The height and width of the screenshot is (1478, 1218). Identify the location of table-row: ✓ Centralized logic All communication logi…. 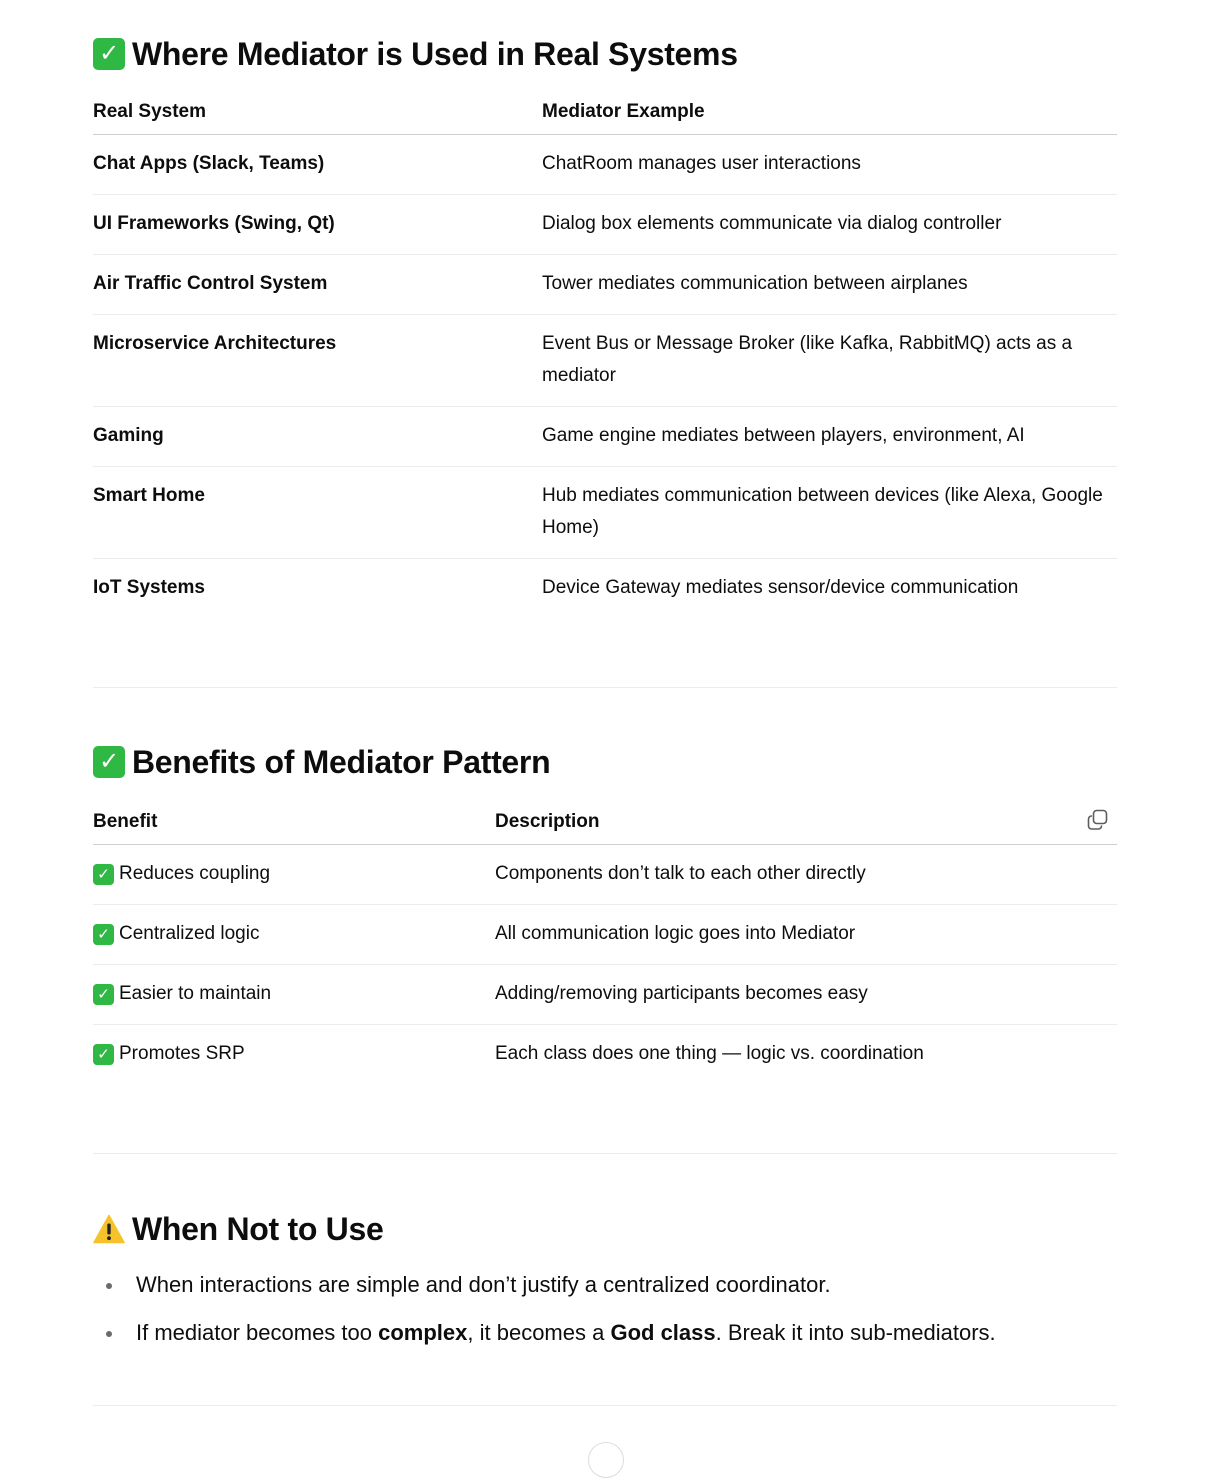
(605, 934).